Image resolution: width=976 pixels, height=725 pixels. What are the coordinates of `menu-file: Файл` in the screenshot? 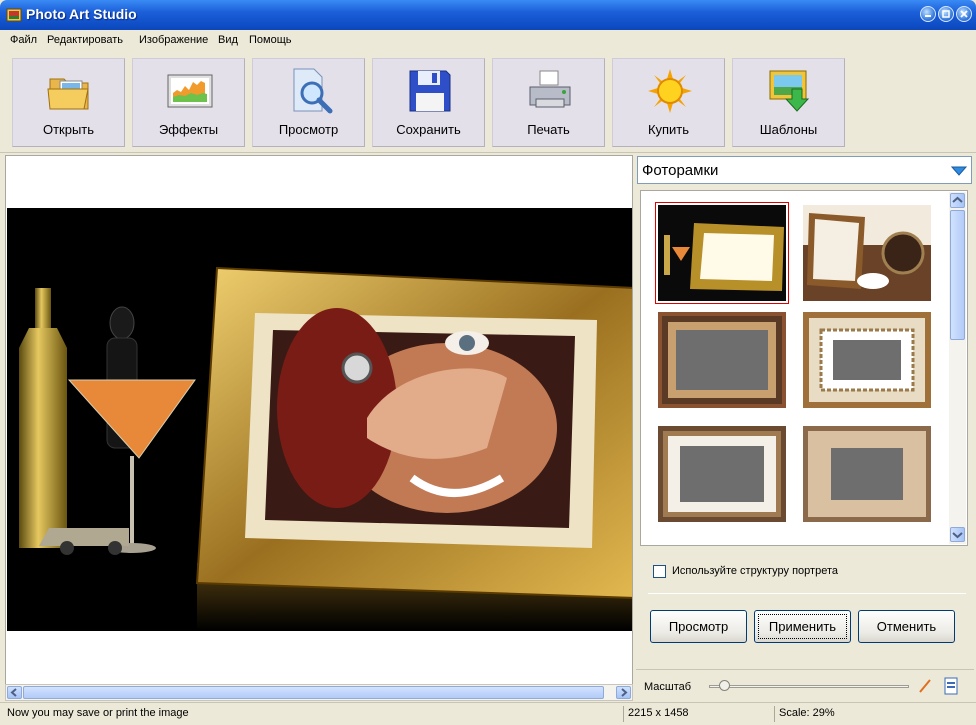 It's located at (23, 40).